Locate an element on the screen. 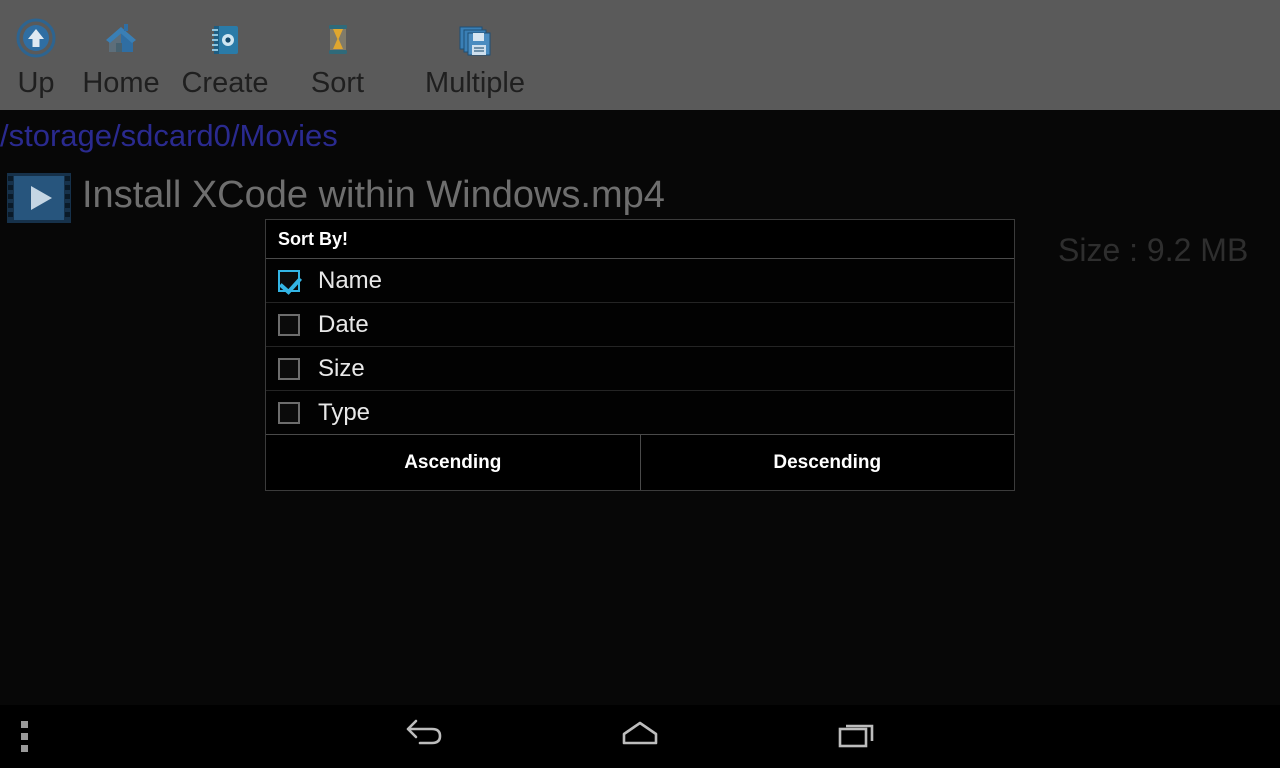 The width and height of the screenshot is (1280, 768). overflow-menu-icon is located at coordinates (24, 724).